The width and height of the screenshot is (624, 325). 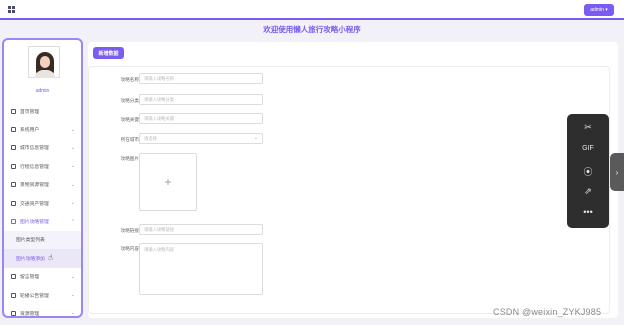 I want to click on more-icon: •••, so click(x=588, y=212).